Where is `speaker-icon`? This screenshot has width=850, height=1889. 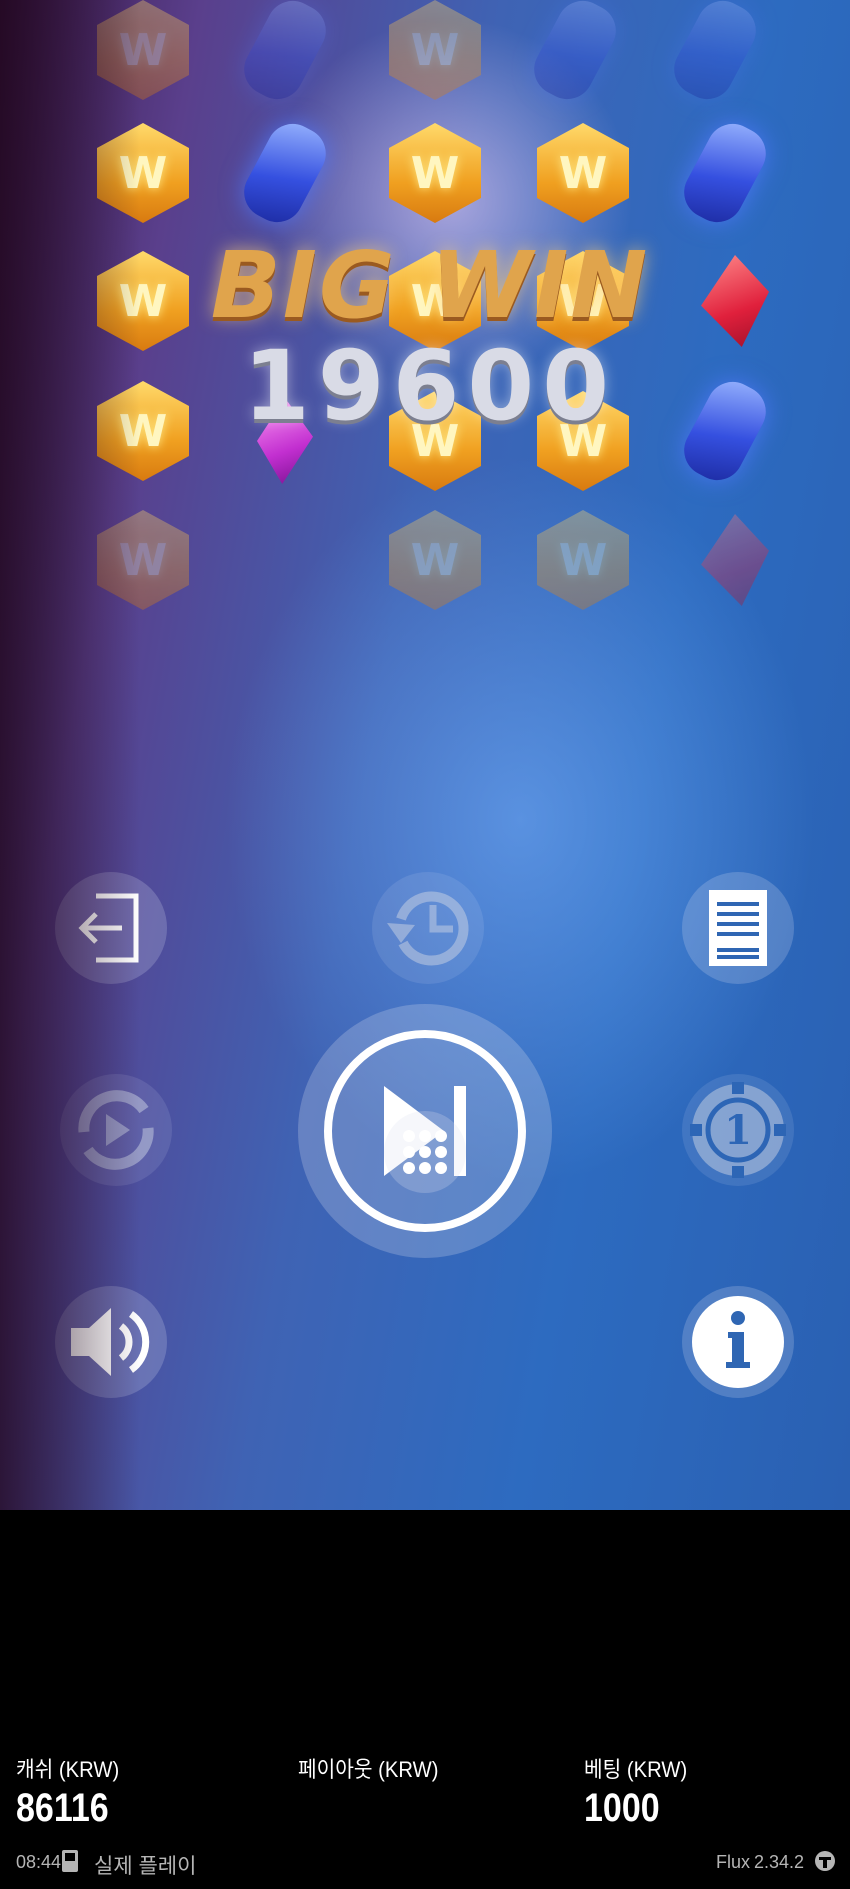 speaker-icon is located at coordinates (110, 1342).